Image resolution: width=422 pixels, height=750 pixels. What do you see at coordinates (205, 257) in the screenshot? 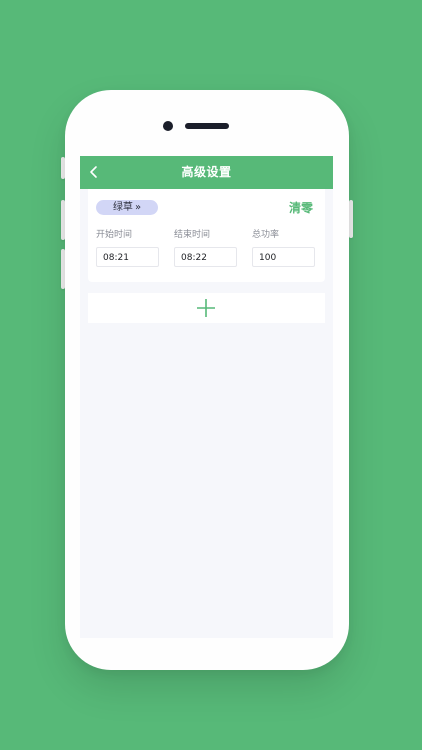
I see `end-time-input: 08:22` at bounding box center [205, 257].